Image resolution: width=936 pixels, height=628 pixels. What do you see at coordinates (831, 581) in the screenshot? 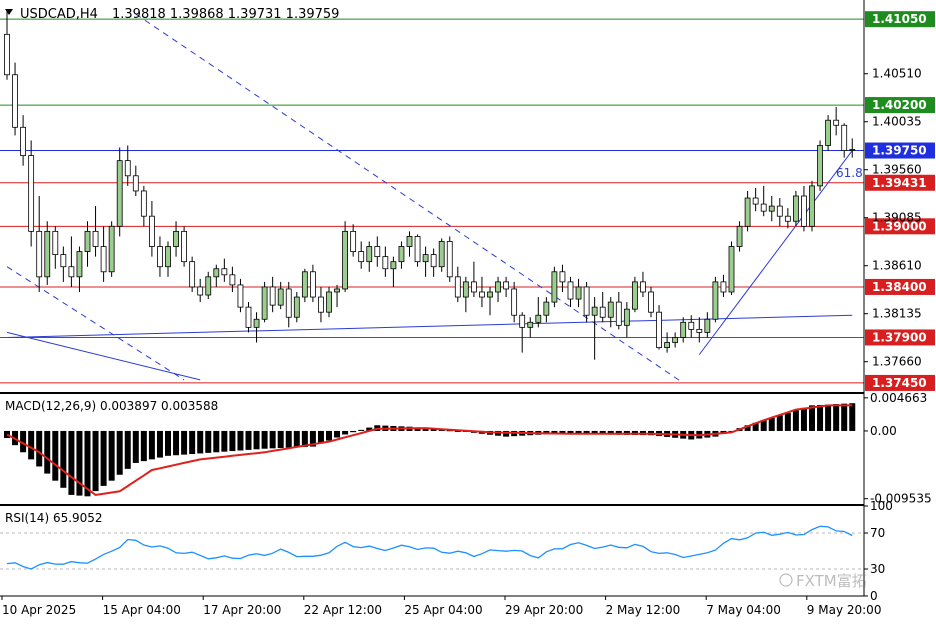
I see `watermark-text: FXTM富拓` at bounding box center [831, 581].